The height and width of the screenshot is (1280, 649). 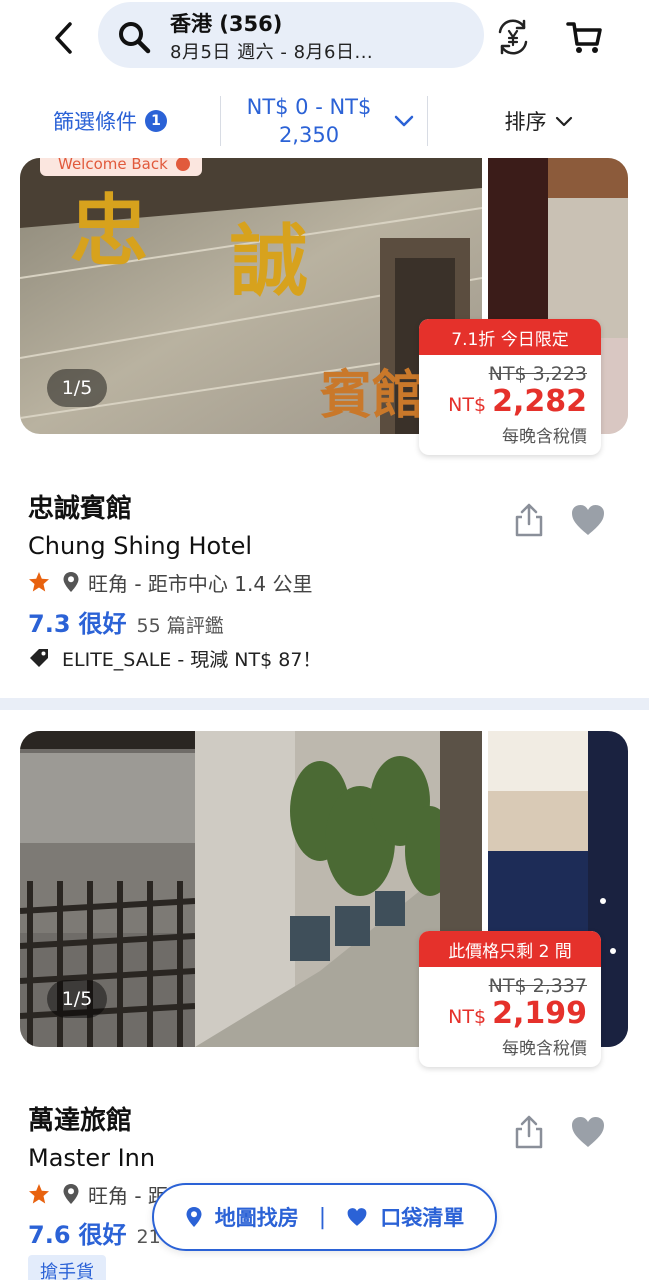 I want to click on filter-count-badge: 1, so click(x=156, y=121).